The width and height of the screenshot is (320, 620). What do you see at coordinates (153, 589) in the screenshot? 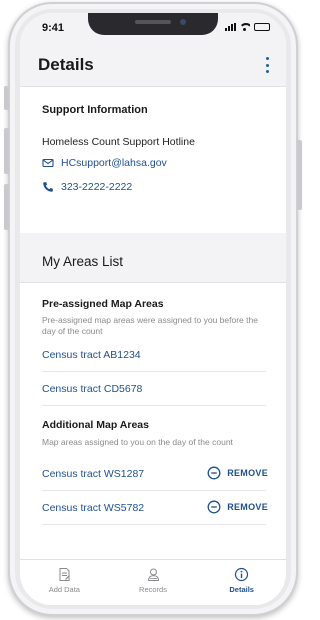
I see `tab-label: Records` at bounding box center [153, 589].